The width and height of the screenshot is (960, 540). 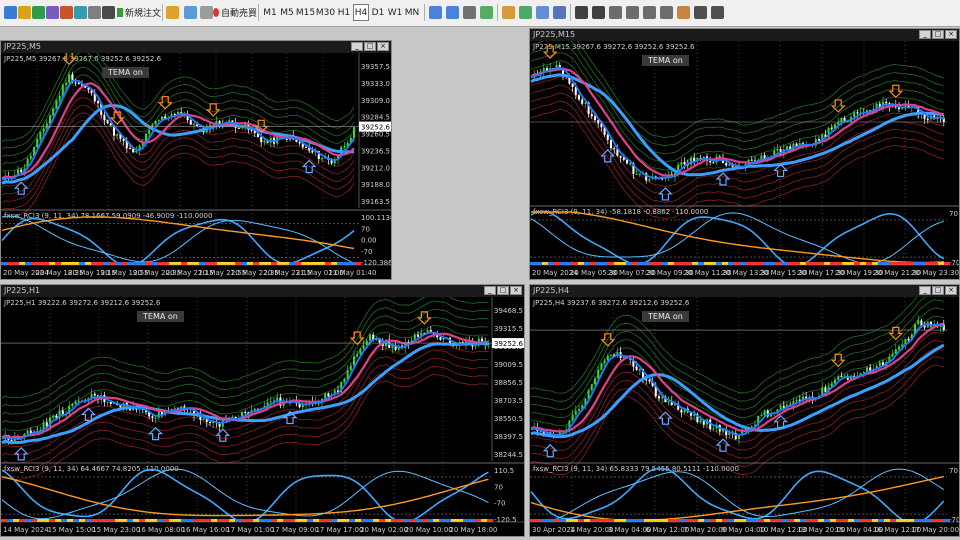 What do you see at coordinates (935, 273) in the screenshot?
I see `time-tick-label: 20 May 23:30` at bounding box center [935, 273].